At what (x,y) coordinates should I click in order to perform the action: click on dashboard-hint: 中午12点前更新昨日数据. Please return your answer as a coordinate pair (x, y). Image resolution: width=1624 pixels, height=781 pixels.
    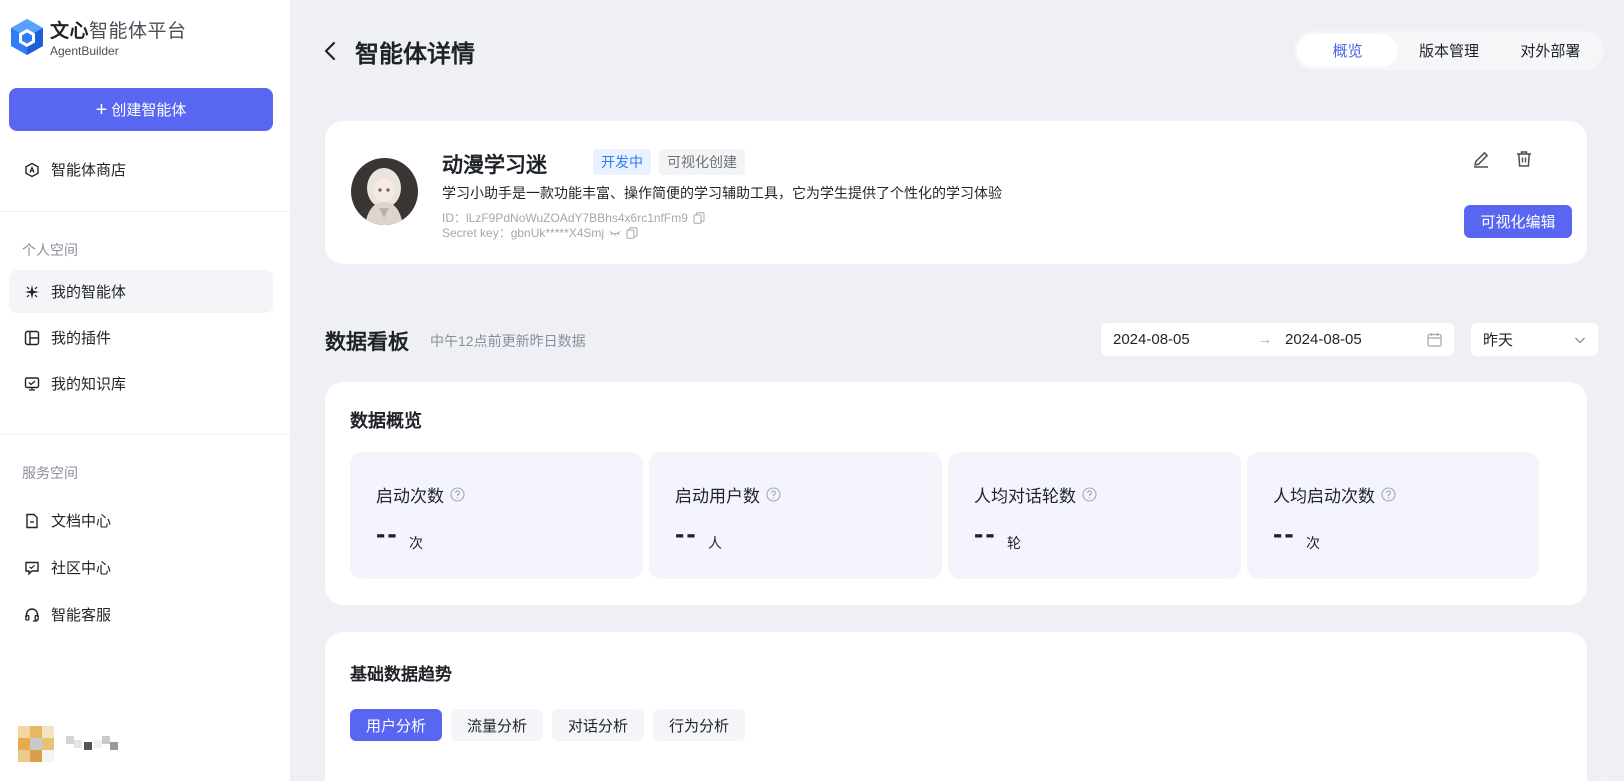
    Looking at the image, I should click on (508, 341).